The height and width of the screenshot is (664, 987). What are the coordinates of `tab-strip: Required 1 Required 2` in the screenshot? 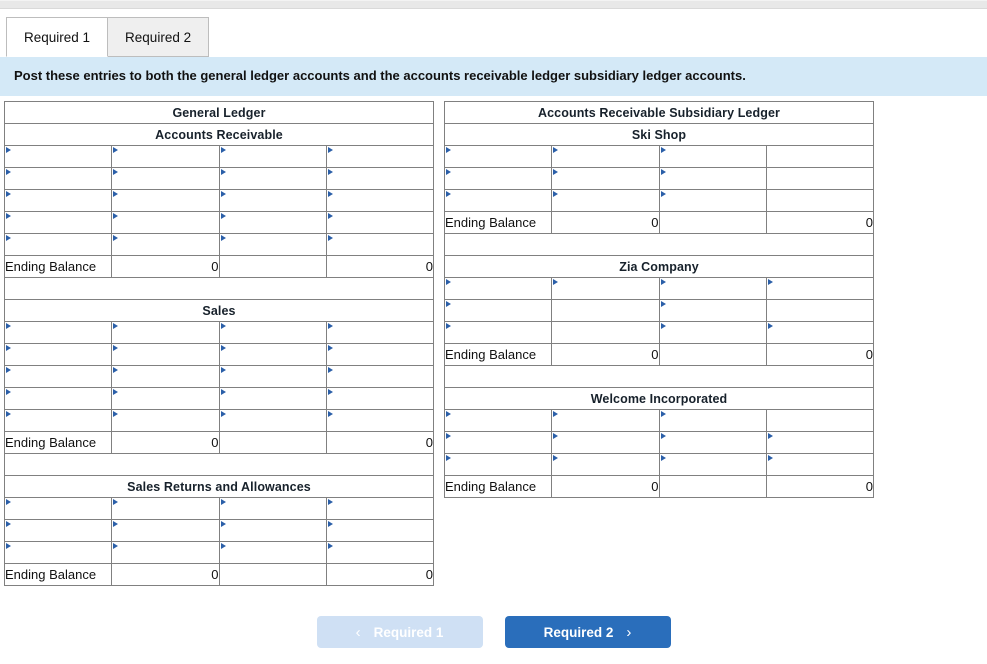 It's located at (493, 33).